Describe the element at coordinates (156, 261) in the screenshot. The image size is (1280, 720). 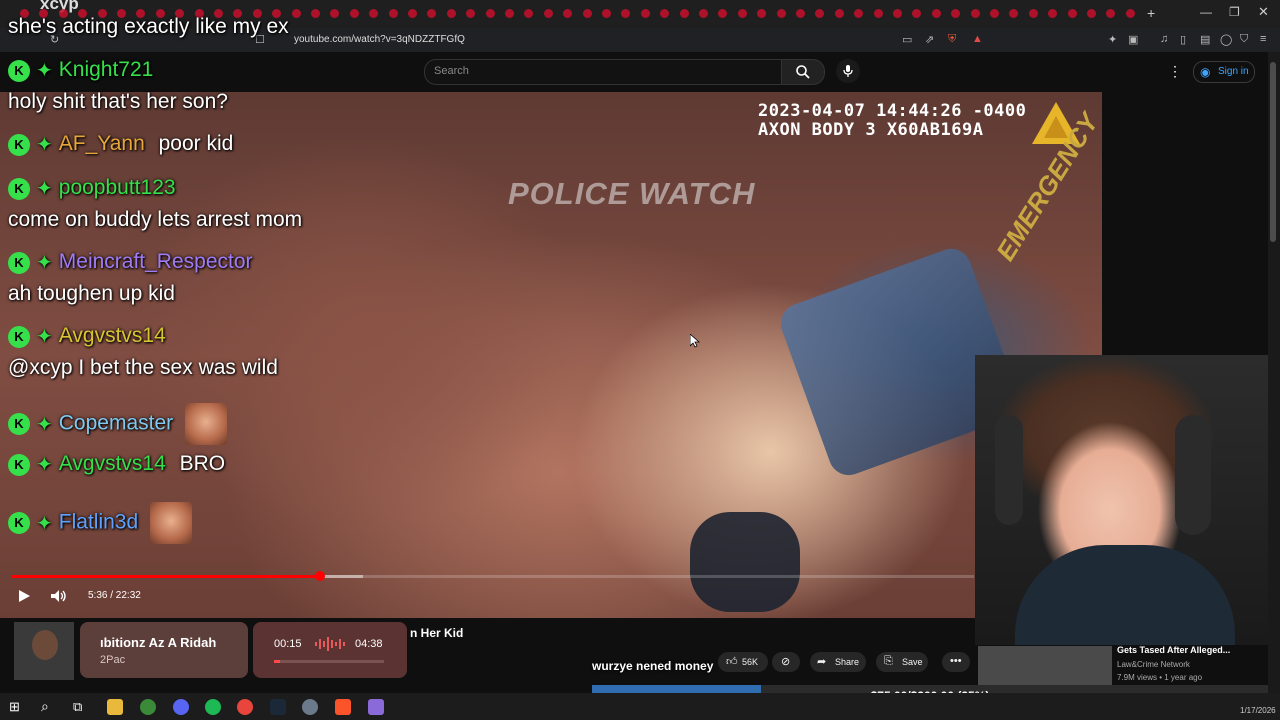
I see `chat-username: Meincraft_Respector` at that location.